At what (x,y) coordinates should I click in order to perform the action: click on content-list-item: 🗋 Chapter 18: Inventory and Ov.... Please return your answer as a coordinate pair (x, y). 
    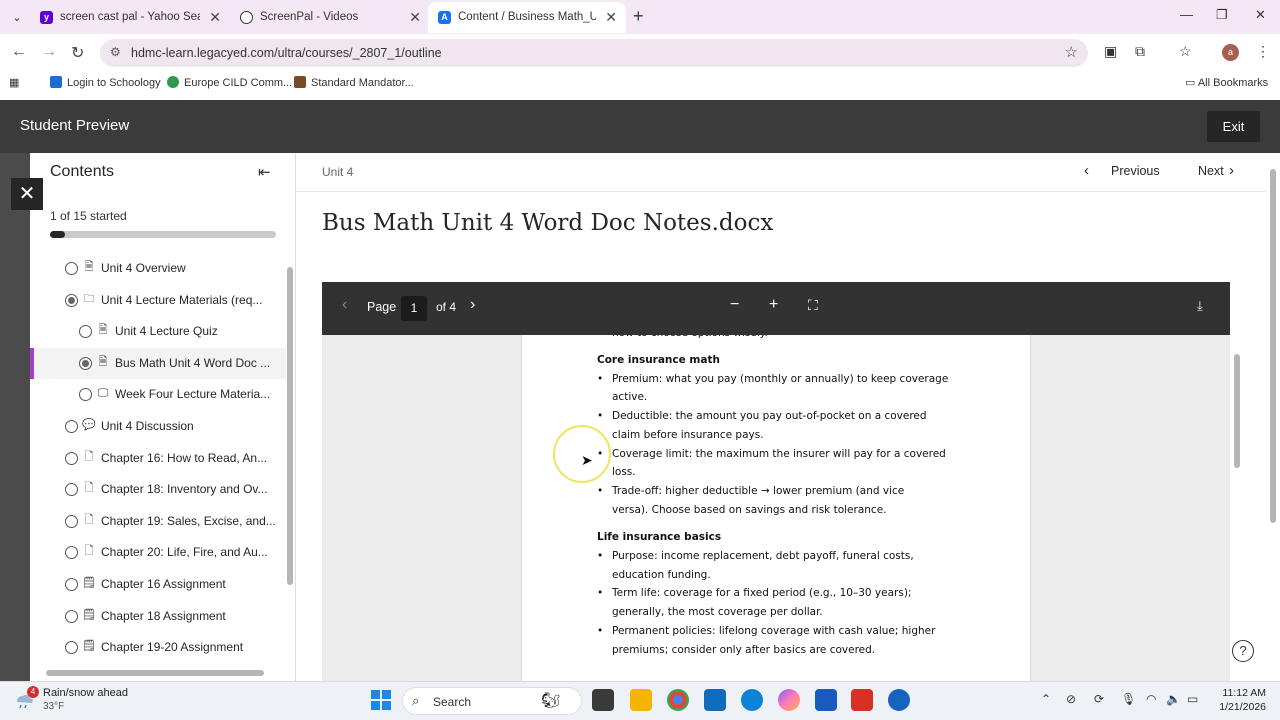
    Looking at the image, I should click on (158, 489).